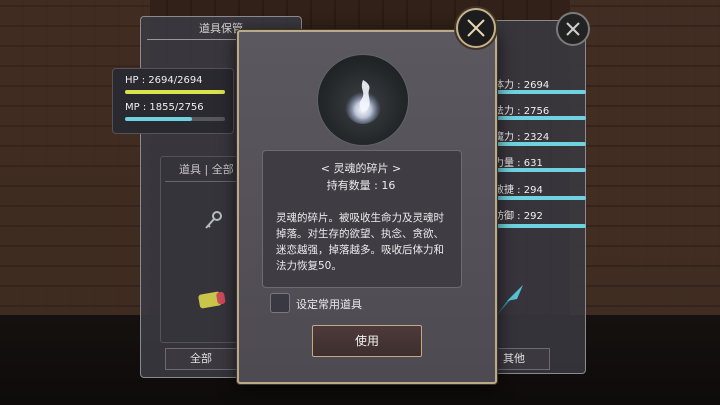 The image size is (720, 405). I want to click on dialog-close-button, so click(476, 28).